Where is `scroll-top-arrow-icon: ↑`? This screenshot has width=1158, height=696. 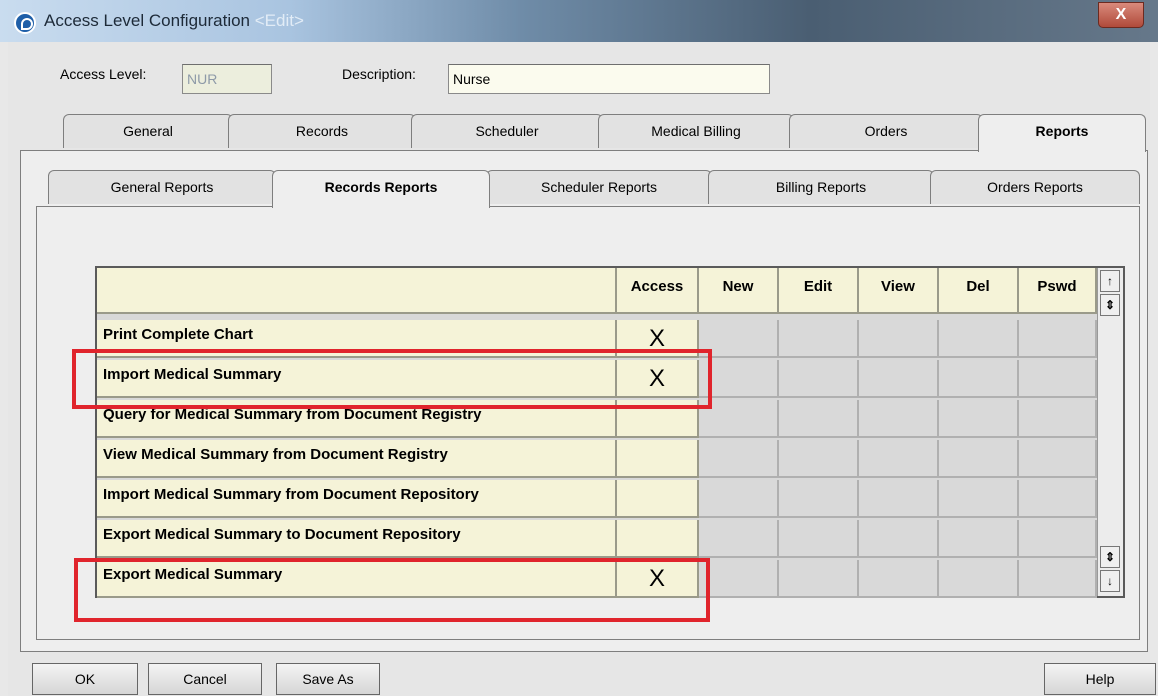
scroll-top-arrow-icon: ↑ is located at coordinates (1110, 281).